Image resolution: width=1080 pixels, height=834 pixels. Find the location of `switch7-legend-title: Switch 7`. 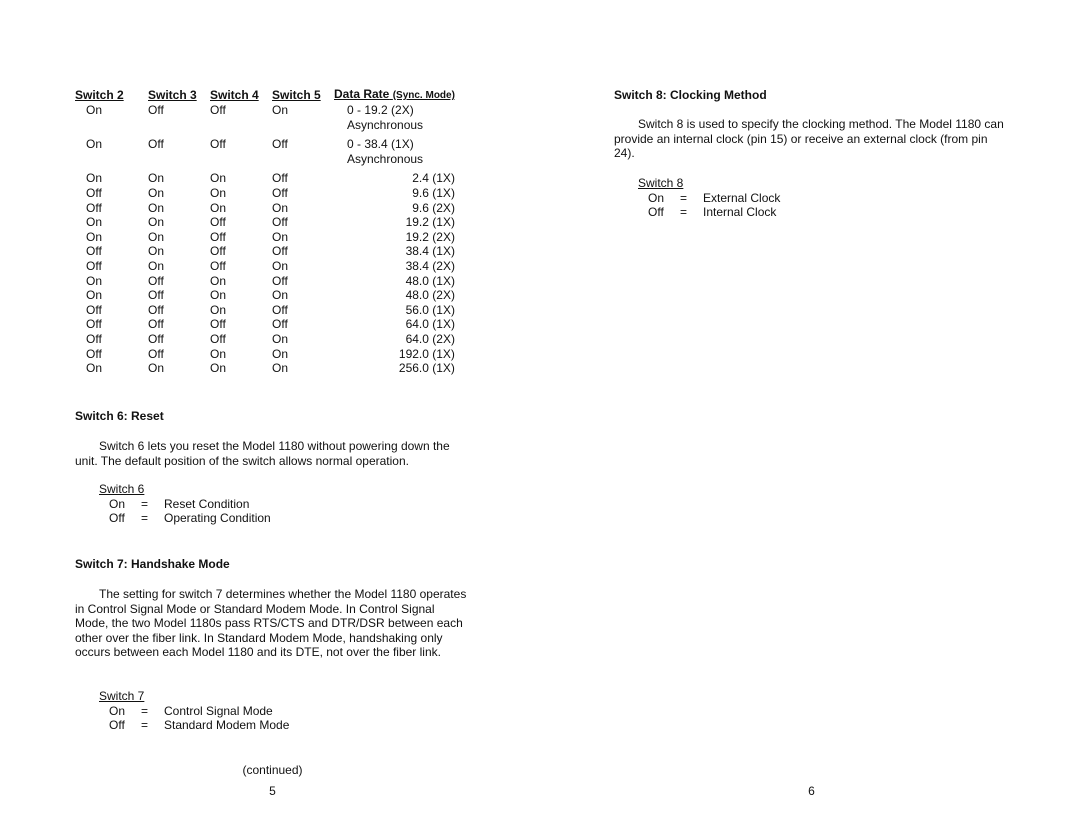

switch7-legend-title: Switch 7 is located at coordinates (122, 696).